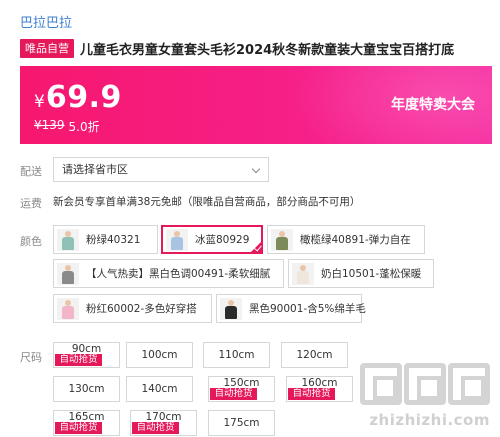 The image size is (500, 437). I want to click on currency-symbol: ¥, so click(39, 102).